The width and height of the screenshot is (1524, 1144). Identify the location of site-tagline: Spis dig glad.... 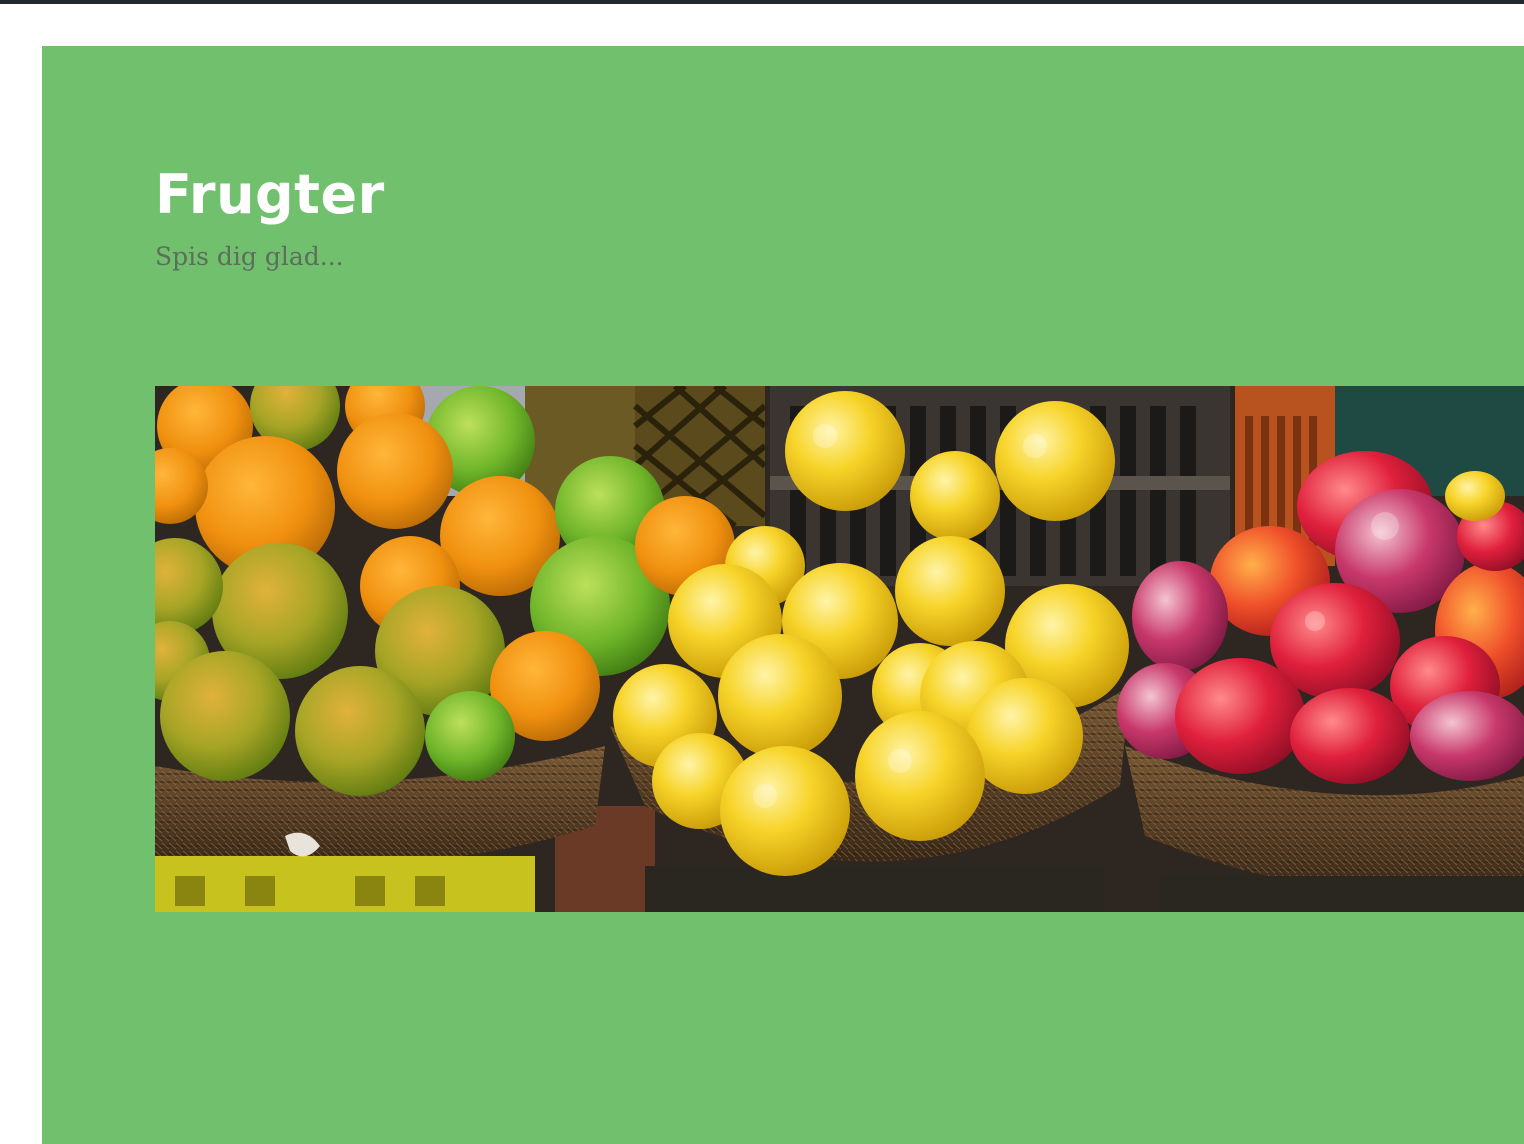
(249, 256).